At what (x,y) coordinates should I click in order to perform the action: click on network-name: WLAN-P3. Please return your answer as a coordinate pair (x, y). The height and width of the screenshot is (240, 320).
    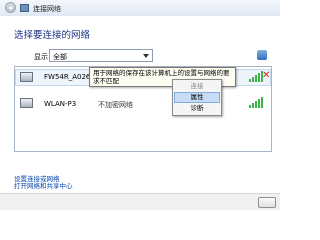
    Looking at the image, I should click on (60, 104).